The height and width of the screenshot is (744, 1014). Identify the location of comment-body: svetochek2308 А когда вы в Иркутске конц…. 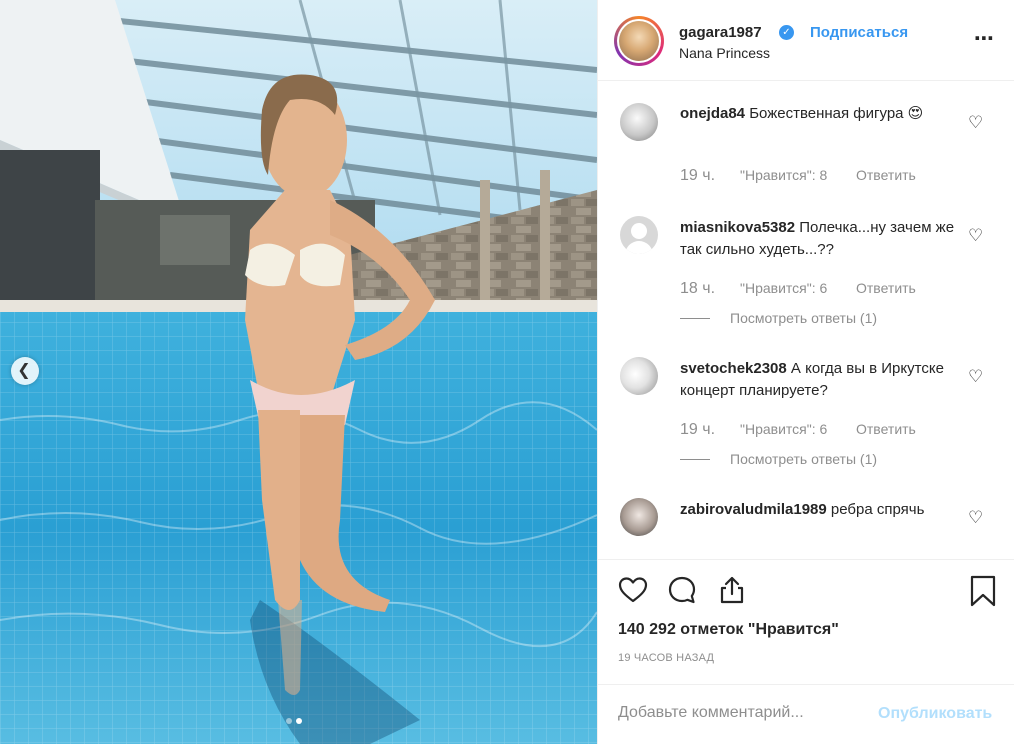
(817, 380).